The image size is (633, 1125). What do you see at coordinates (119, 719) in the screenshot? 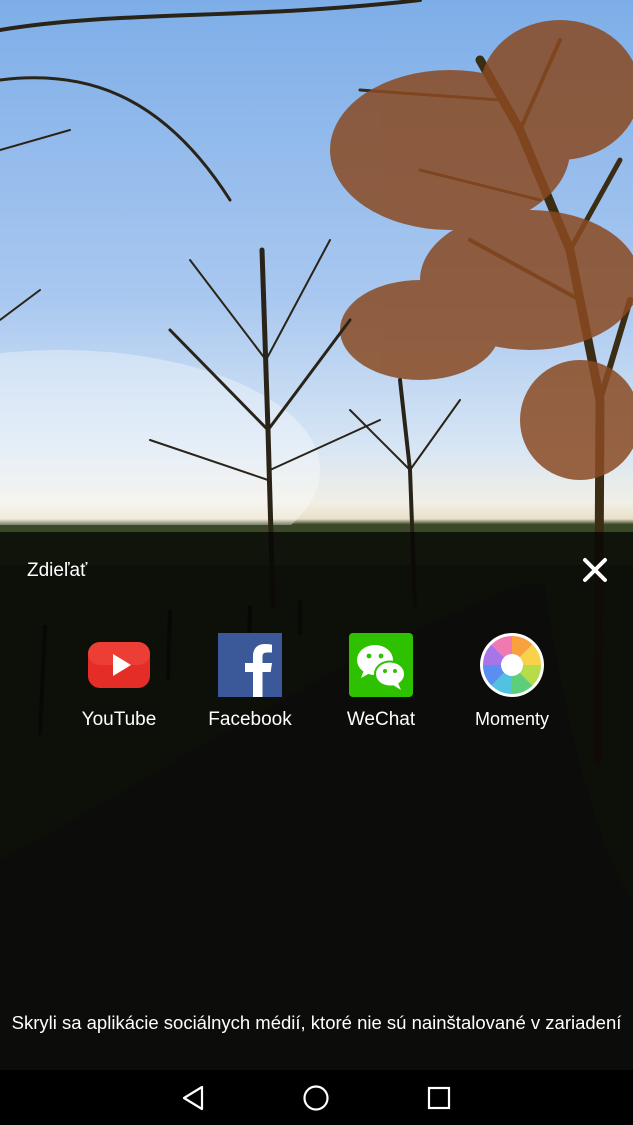
I see `share-app-label: YouTube` at bounding box center [119, 719].